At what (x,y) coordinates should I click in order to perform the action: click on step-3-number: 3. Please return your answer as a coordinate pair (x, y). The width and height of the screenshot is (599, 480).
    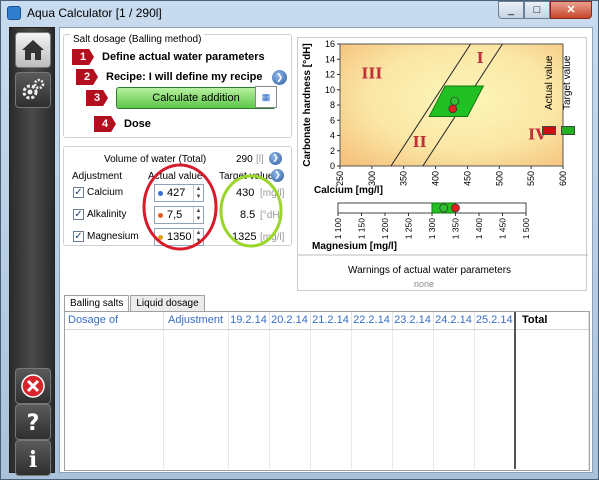
    Looking at the image, I should click on (97, 98).